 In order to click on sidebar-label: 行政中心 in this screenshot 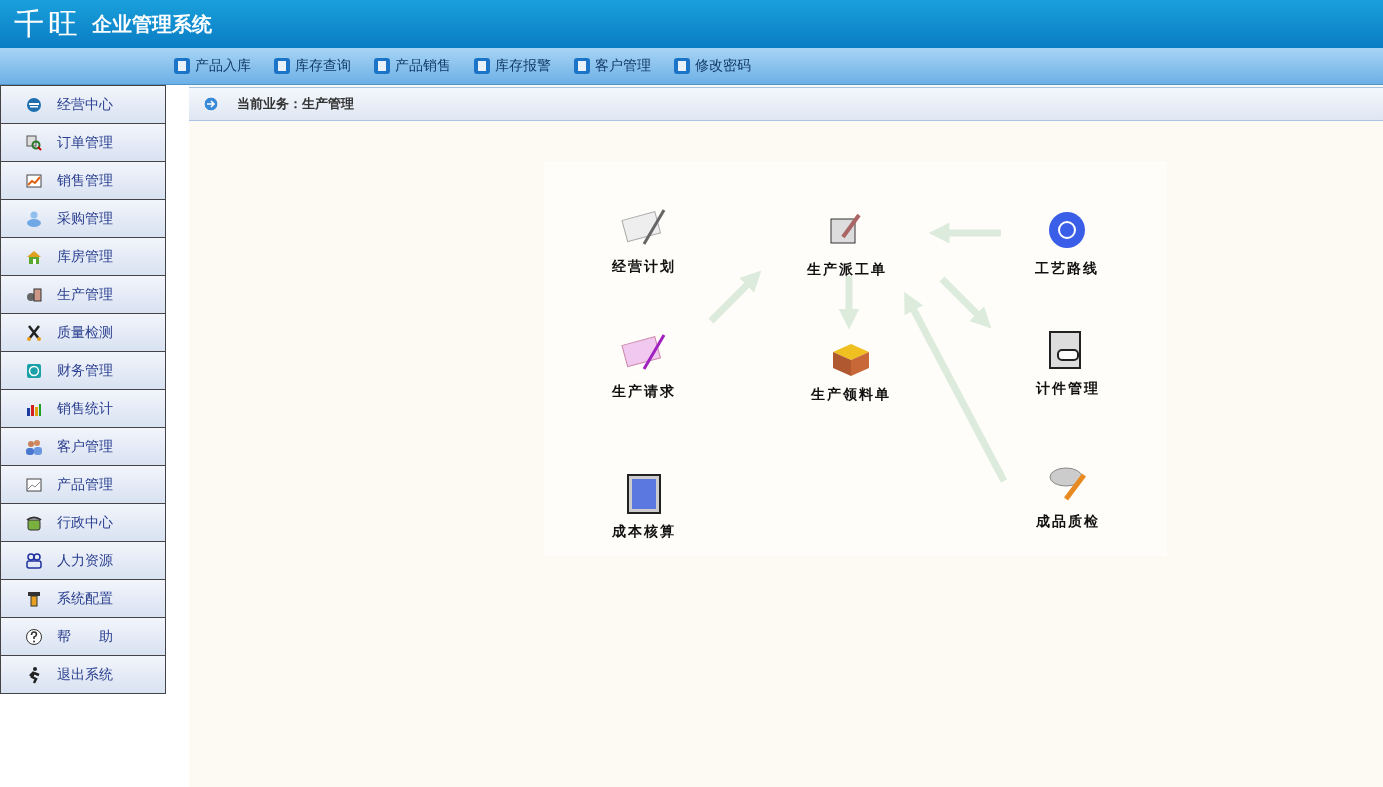, I will do `click(85, 522)`.